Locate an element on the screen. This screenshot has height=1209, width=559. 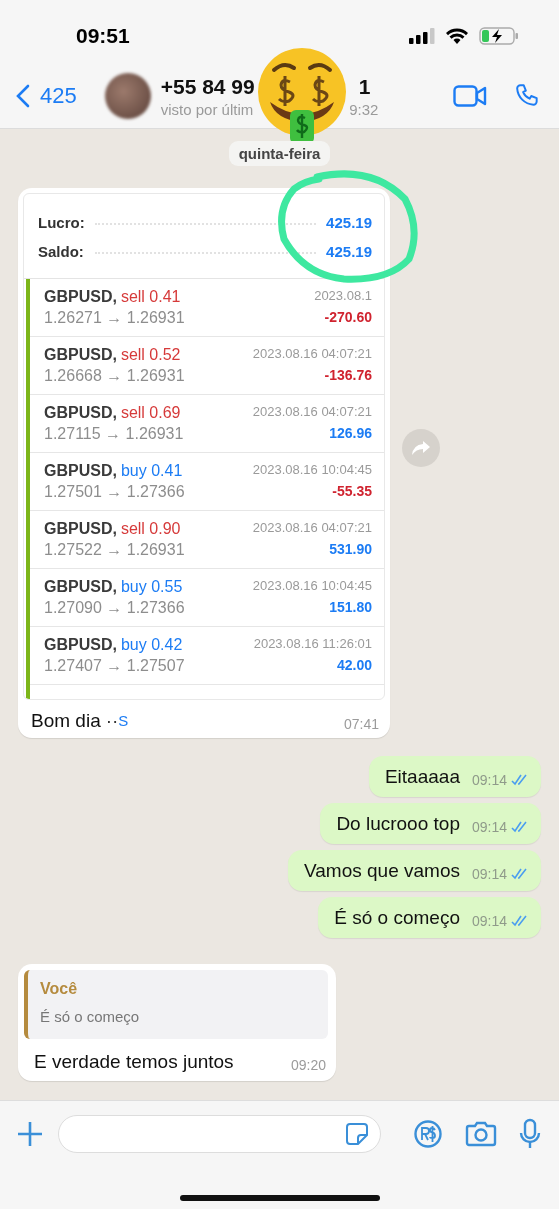
camera-button is located at coordinates (481, 1134).